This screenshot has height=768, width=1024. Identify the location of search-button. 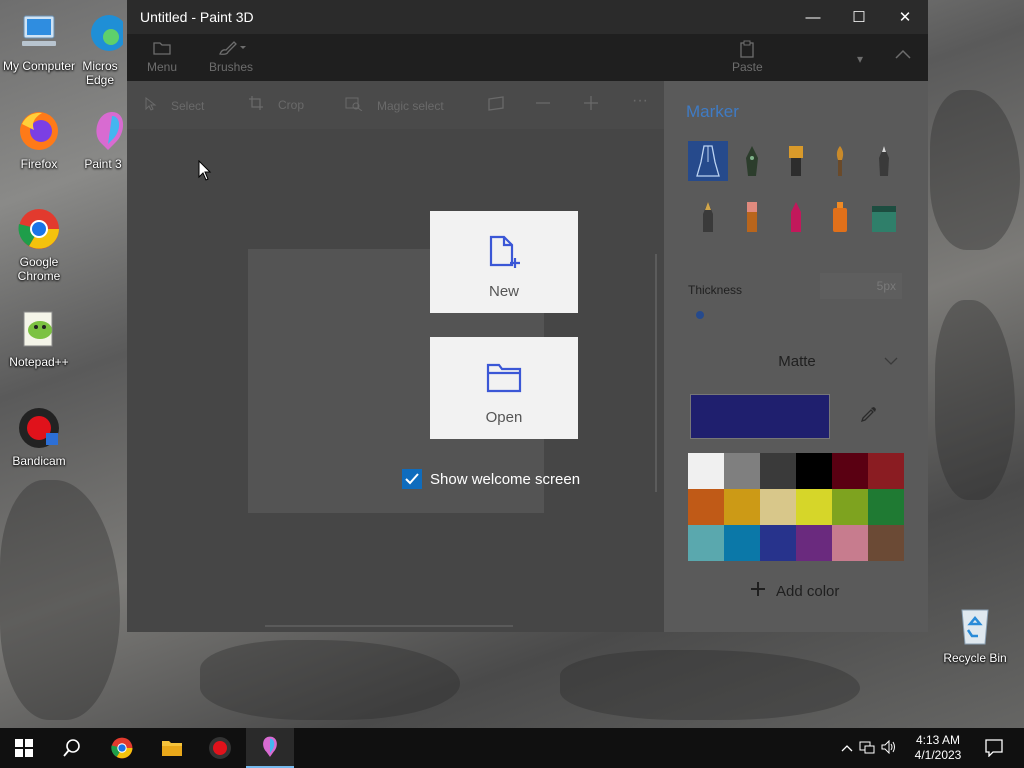
(72, 748).